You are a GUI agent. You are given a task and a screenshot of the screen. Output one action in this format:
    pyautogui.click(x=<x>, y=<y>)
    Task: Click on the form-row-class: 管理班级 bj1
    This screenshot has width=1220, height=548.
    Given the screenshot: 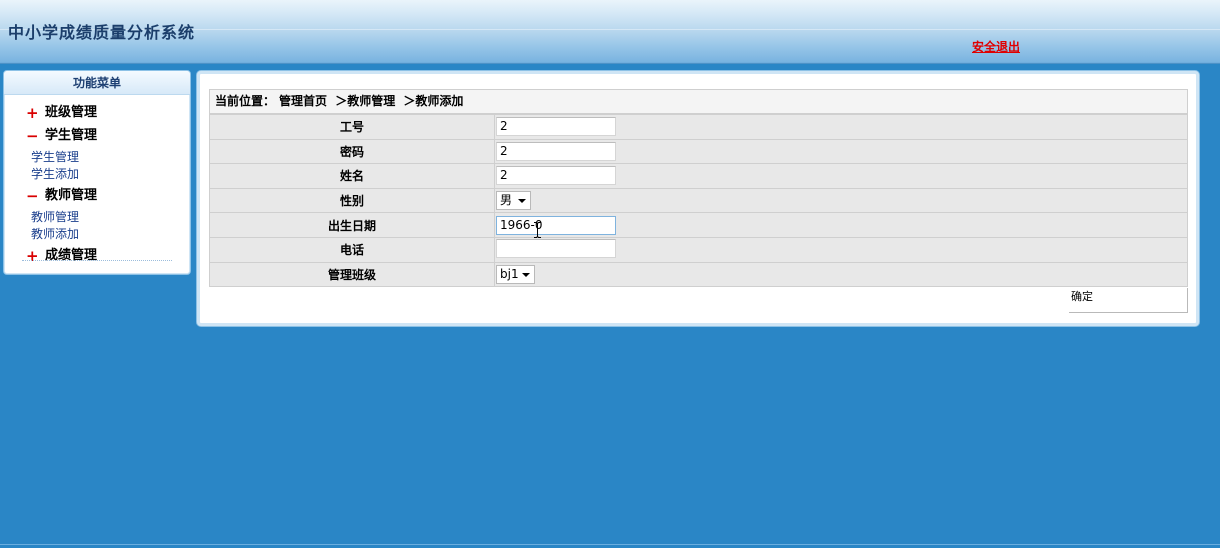 What is the action you would take?
    pyautogui.click(x=698, y=274)
    